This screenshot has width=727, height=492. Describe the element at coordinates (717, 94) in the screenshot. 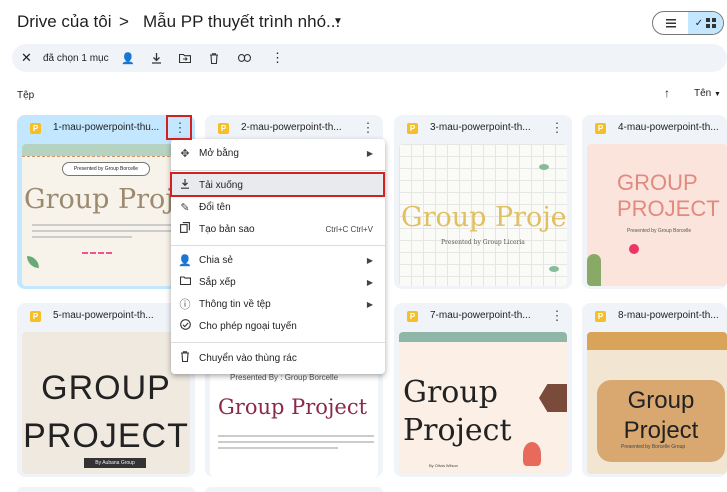

I see `sort-dropdown-icon: ▼` at that location.